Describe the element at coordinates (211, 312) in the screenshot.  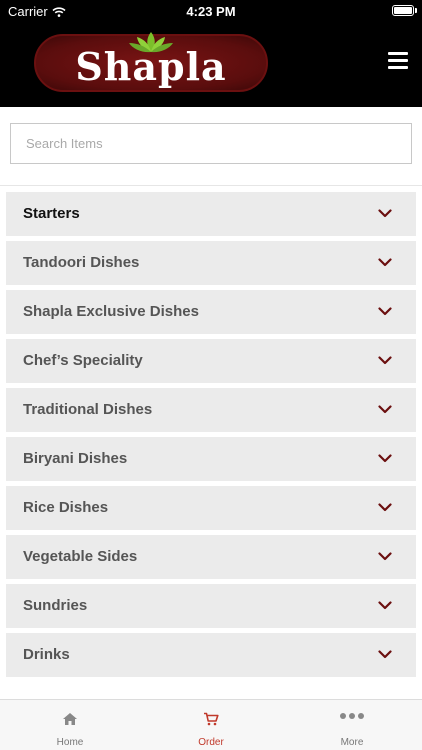
I see `category-shapla-exclusive-dishes: Shapla Exclusive Dishes` at that location.